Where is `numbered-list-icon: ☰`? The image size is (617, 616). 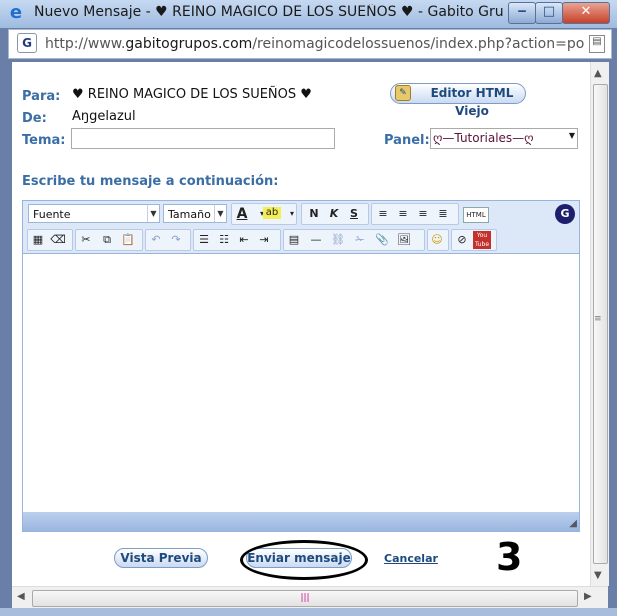
numbered-list-icon: ☰ is located at coordinates (204, 240).